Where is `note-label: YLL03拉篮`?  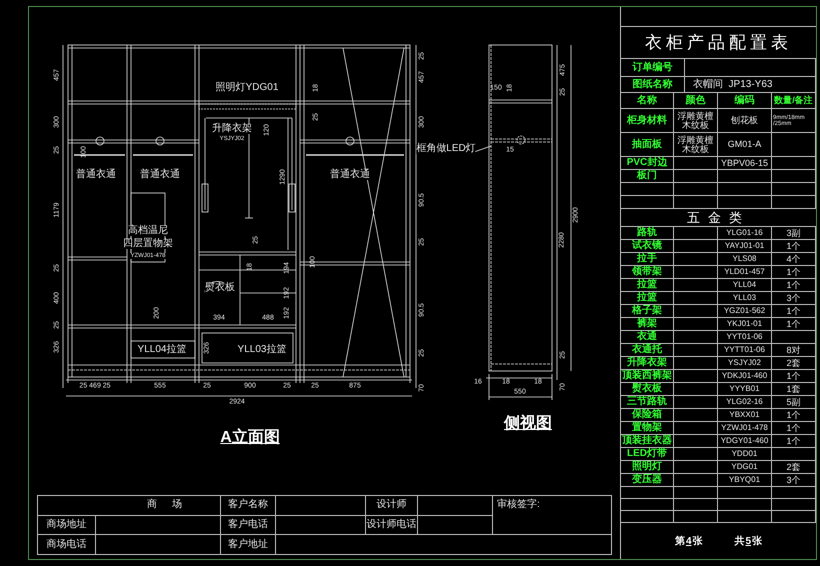 note-label: YLL03拉篮 is located at coordinates (262, 350).